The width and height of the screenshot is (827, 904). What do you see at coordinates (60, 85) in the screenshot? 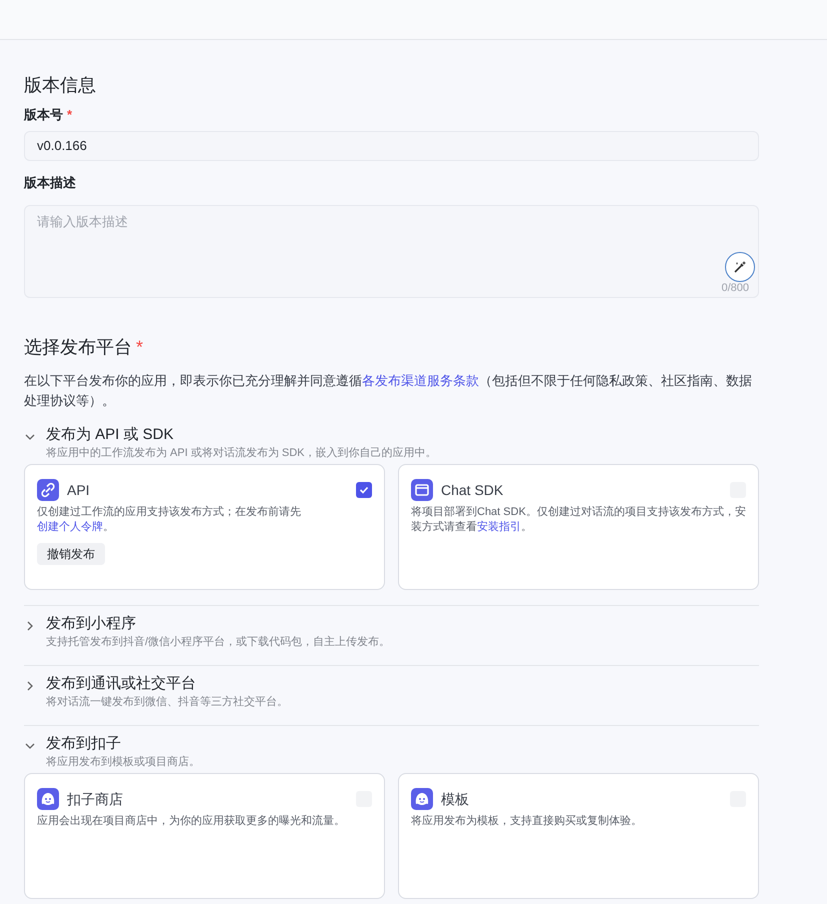
I see `section-title: 版本信息` at bounding box center [60, 85].